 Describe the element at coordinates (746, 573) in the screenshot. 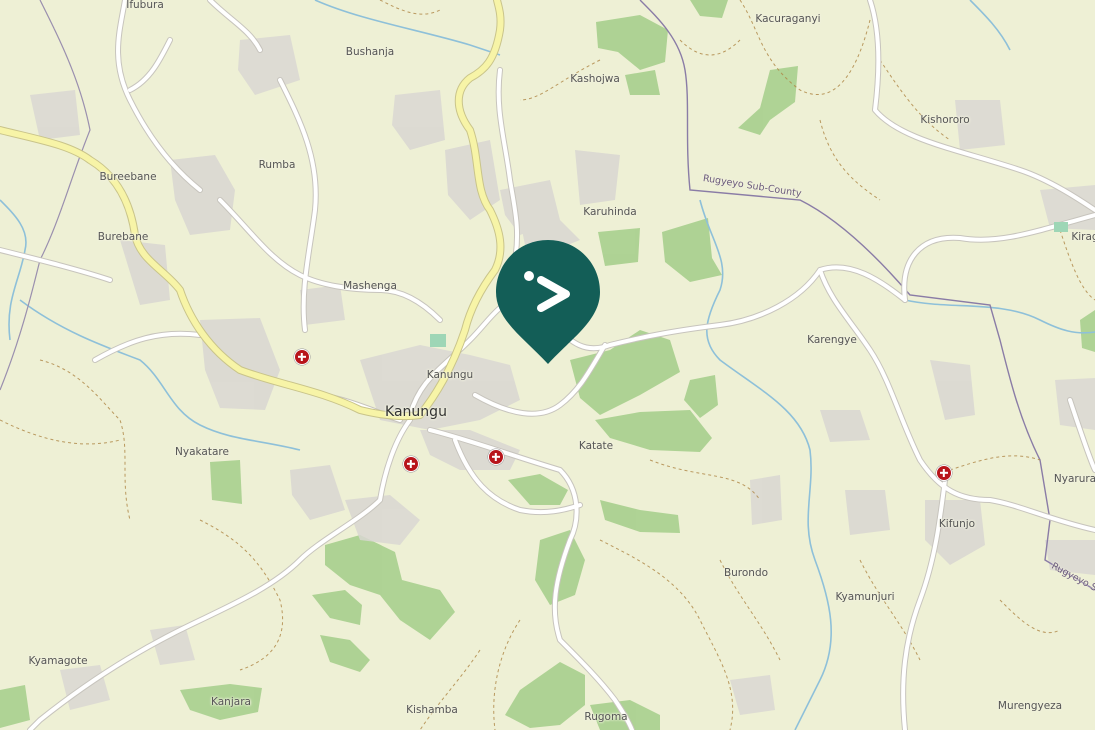

I see `place-label: Burondo` at that location.